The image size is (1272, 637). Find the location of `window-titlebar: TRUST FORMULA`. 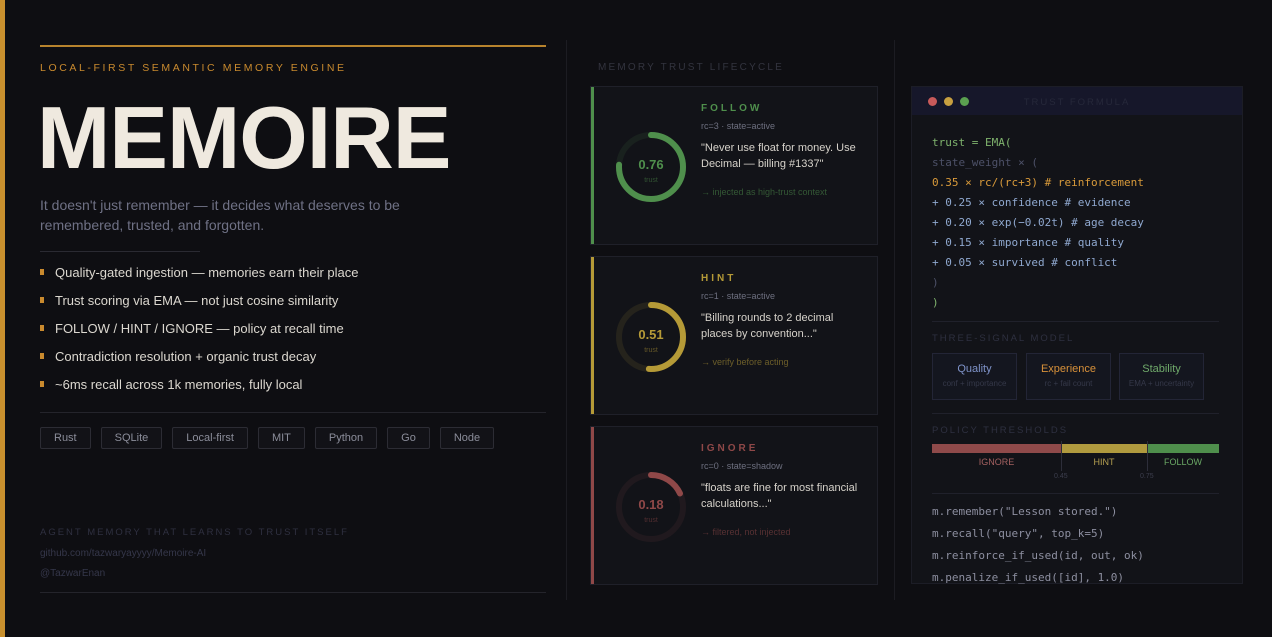

window-titlebar: TRUST FORMULA is located at coordinates (1077, 101).